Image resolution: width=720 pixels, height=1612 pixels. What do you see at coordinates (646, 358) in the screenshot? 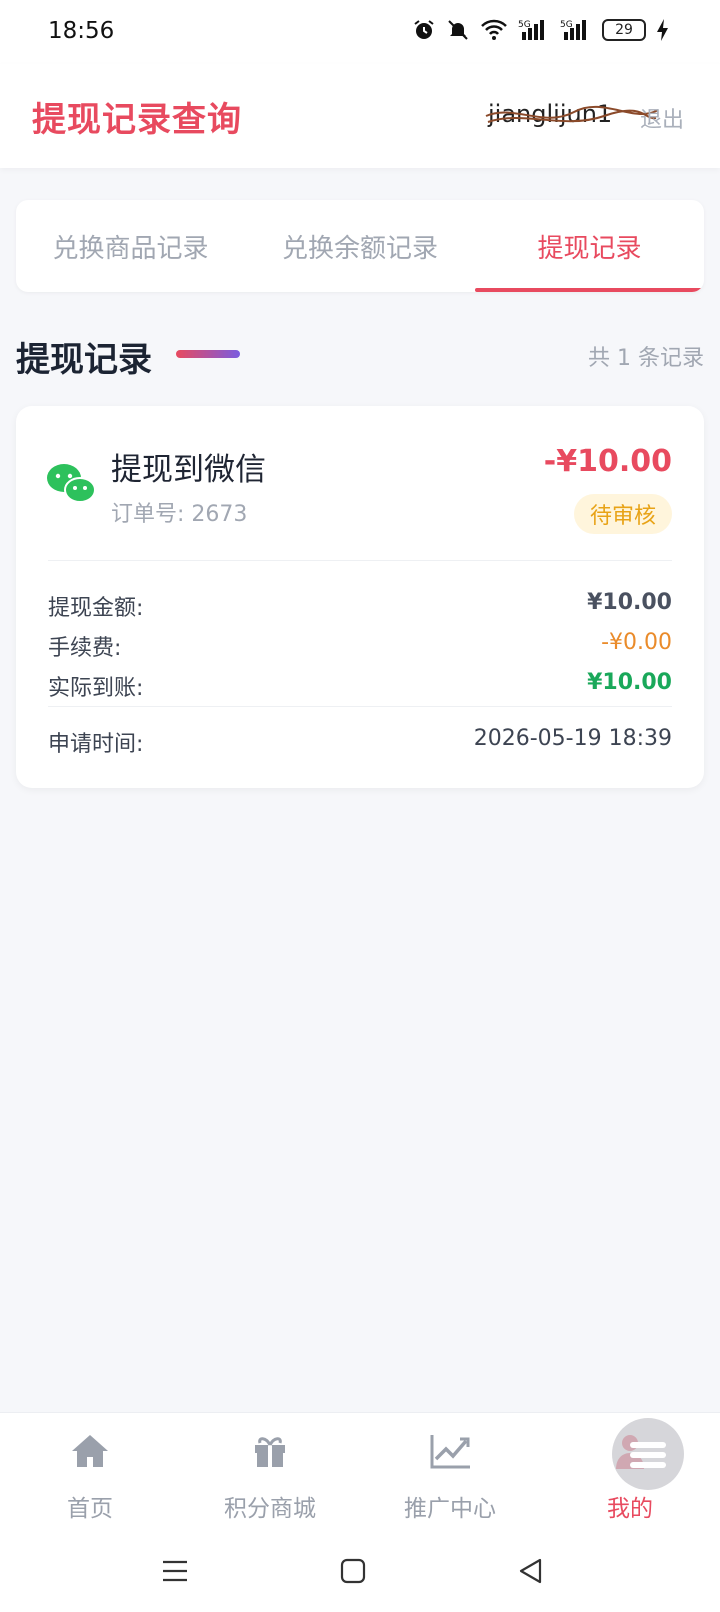
I see `record-count: 共 1 条记录` at bounding box center [646, 358].